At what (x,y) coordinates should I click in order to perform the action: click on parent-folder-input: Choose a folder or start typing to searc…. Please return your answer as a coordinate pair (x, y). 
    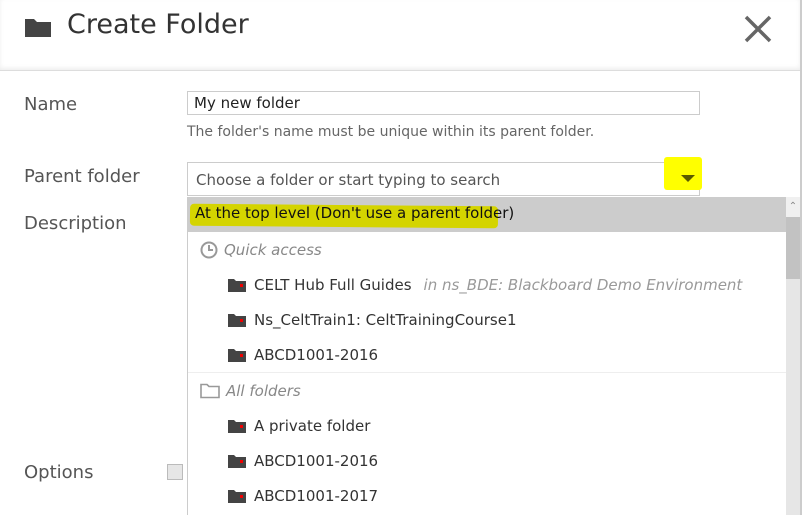
    Looking at the image, I should click on (443, 179).